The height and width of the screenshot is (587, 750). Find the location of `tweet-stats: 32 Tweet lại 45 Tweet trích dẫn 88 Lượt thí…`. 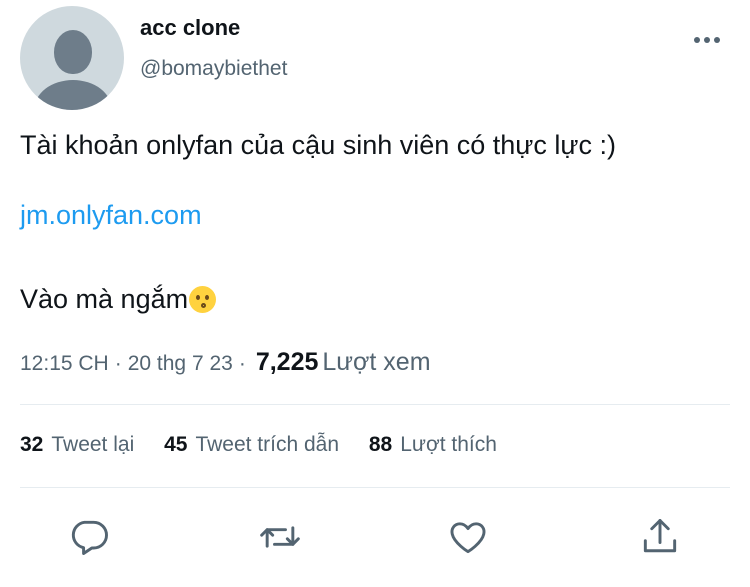

tweet-stats: 32 Tweet lại 45 Tweet trích dẫn 88 Lượt thí… is located at coordinates (270, 445).